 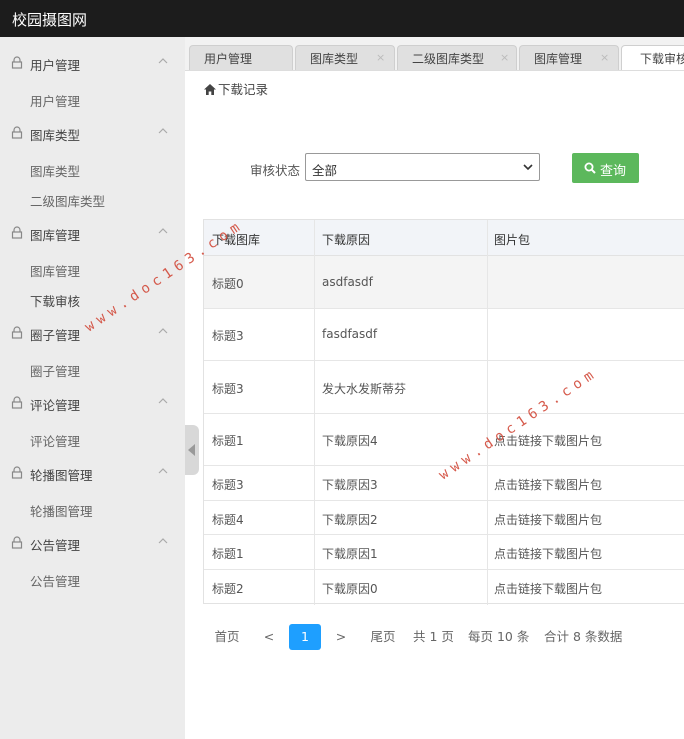 What do you see at coordinates (243, 89) in the screenshot?
I see `breadcrumb-label: 下载记录` at bounding box center [243, 89].